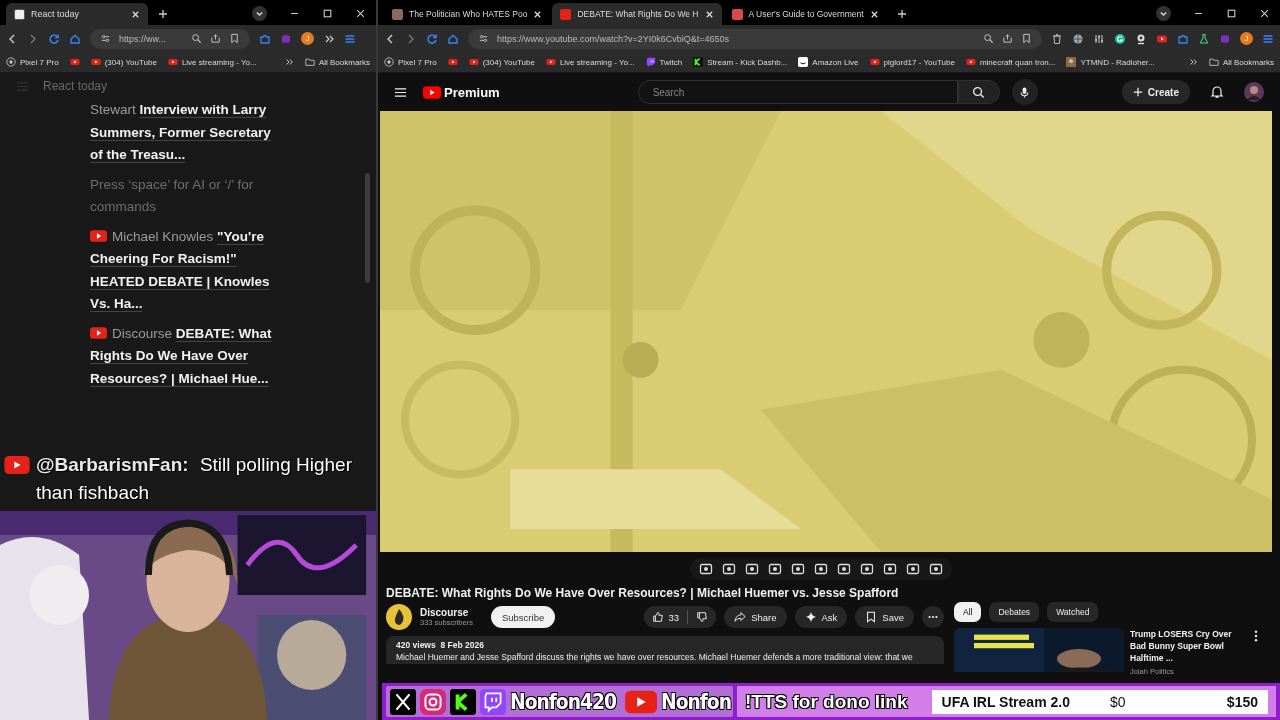  Describe the element at coordinates (755, 617) in the screenshot. I see `share-button: Share` at that location.